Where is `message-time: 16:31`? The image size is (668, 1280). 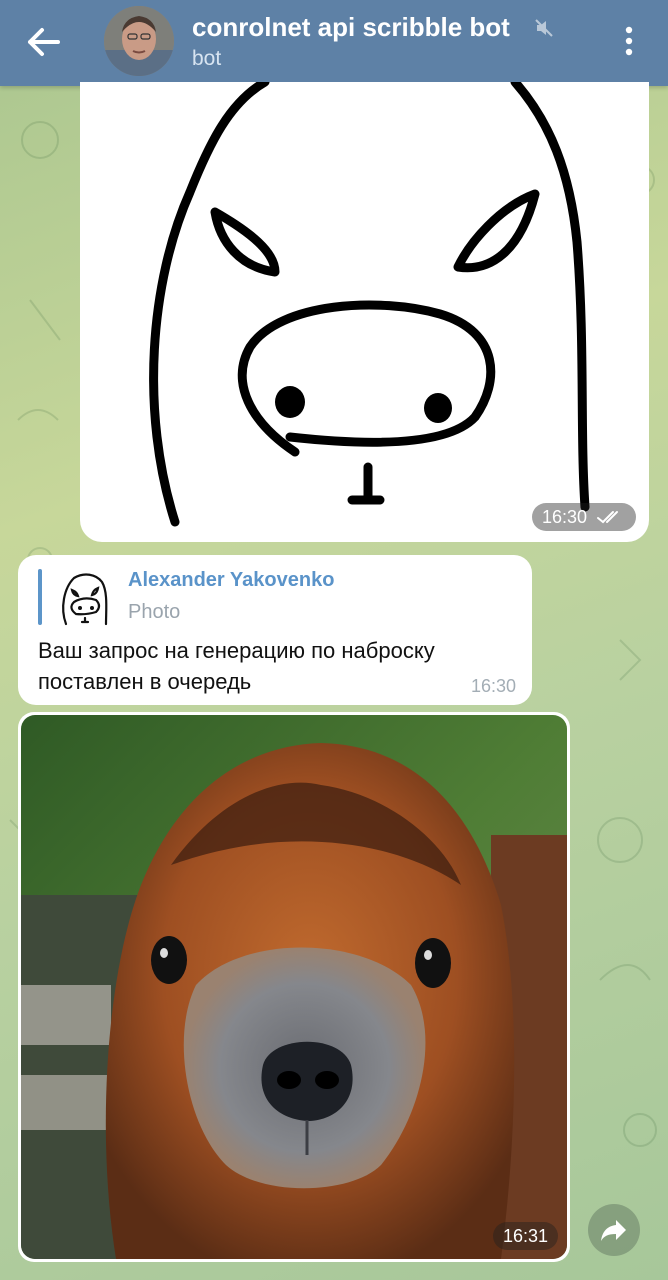
message-time: 16:31 is located at coordinates (525, 1236).